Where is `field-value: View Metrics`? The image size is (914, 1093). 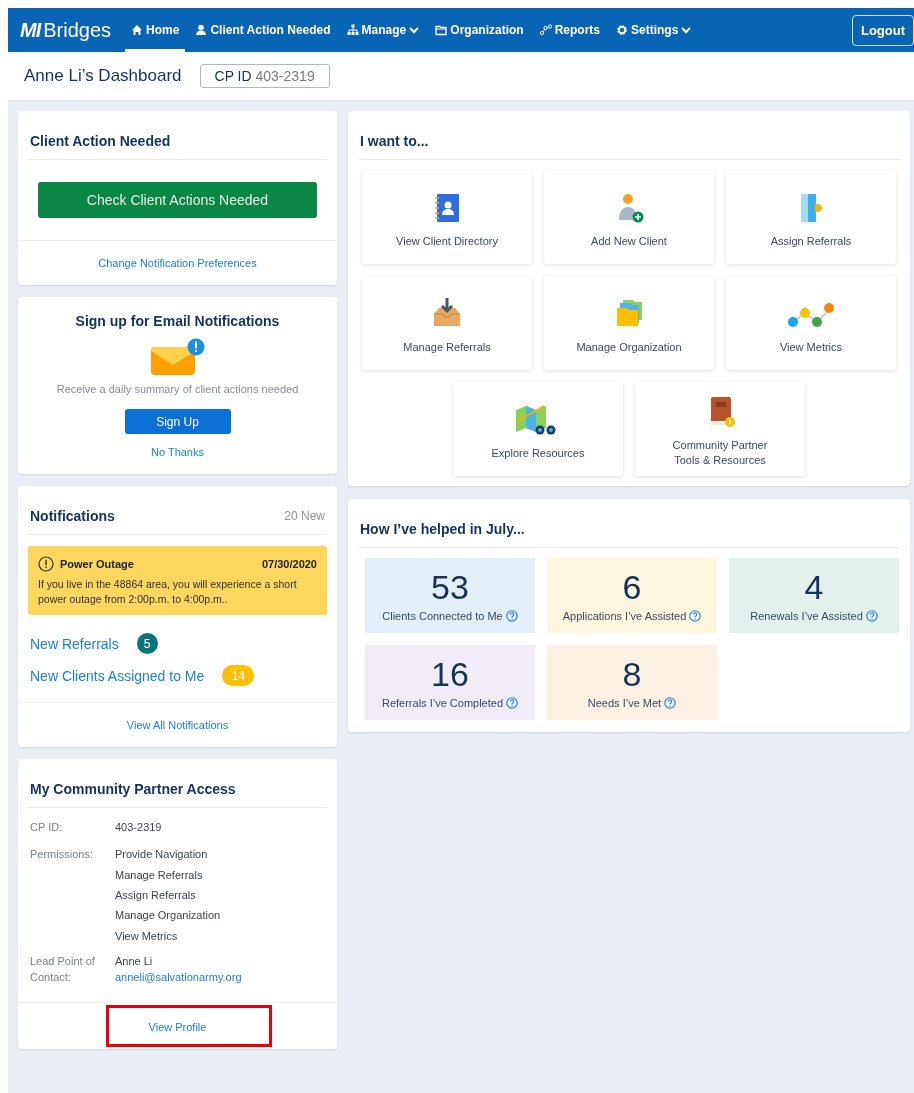
field-value: View Metrics is located at coordinates (147, 935).